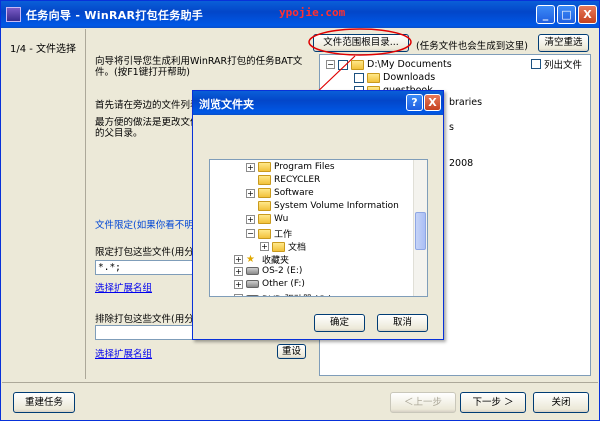  I want to click on folder-row: + Other (F:), so click(269, 284).